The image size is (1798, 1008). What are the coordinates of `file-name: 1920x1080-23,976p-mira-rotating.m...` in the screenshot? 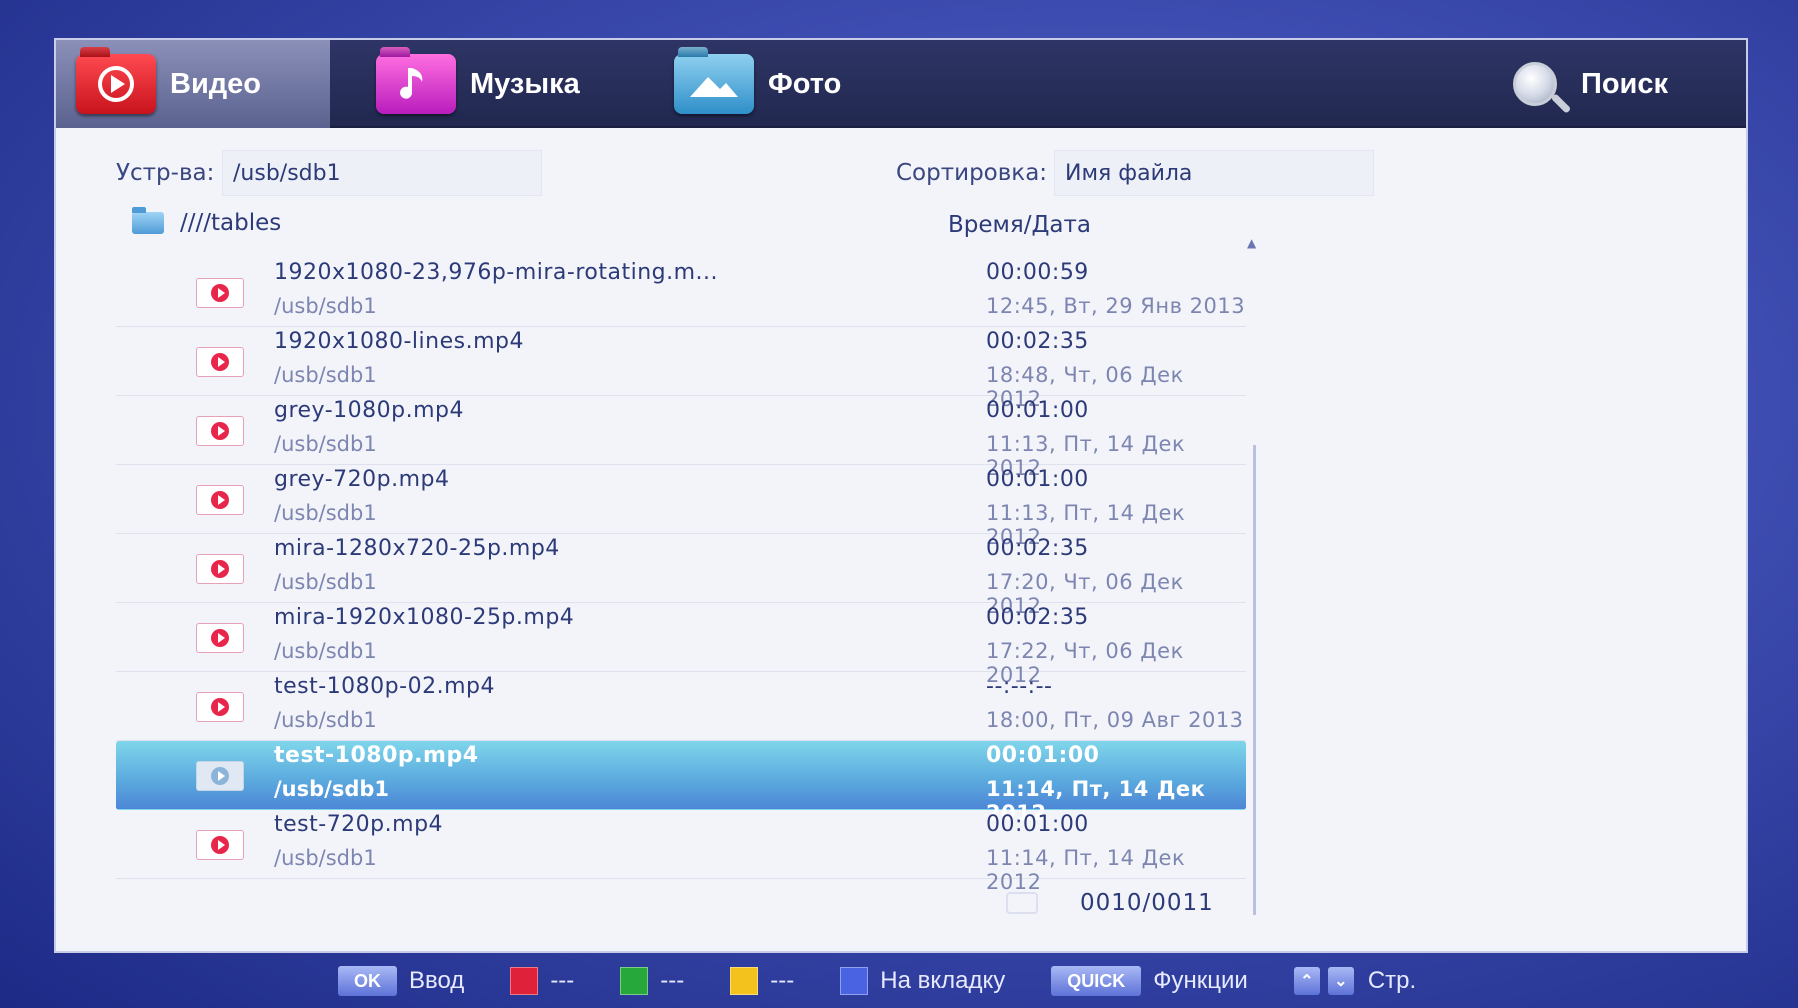 It's located at (496, 272).